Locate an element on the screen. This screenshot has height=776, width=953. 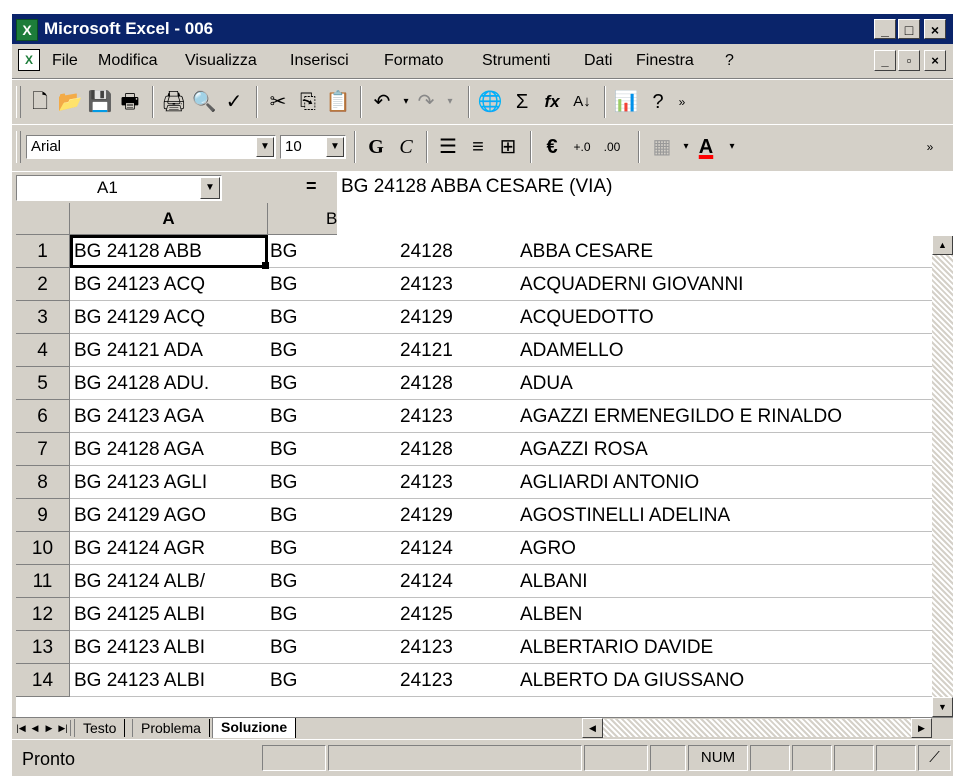
row-header: 13 is located at coordinates (43, 647).